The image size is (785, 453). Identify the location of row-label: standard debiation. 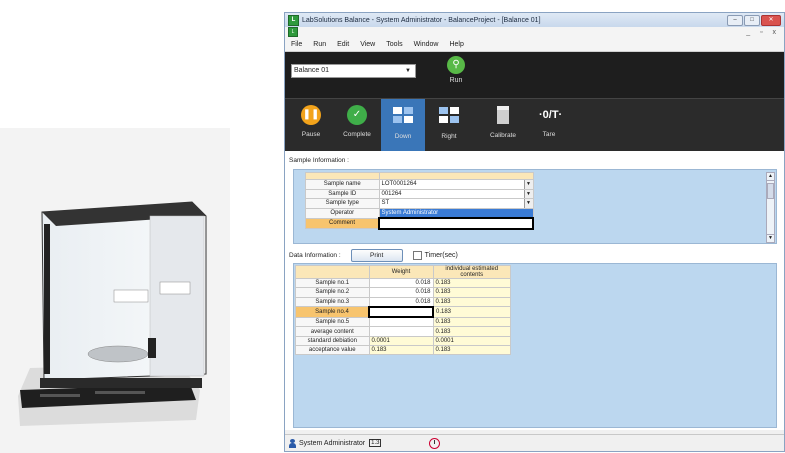
(332, 341).